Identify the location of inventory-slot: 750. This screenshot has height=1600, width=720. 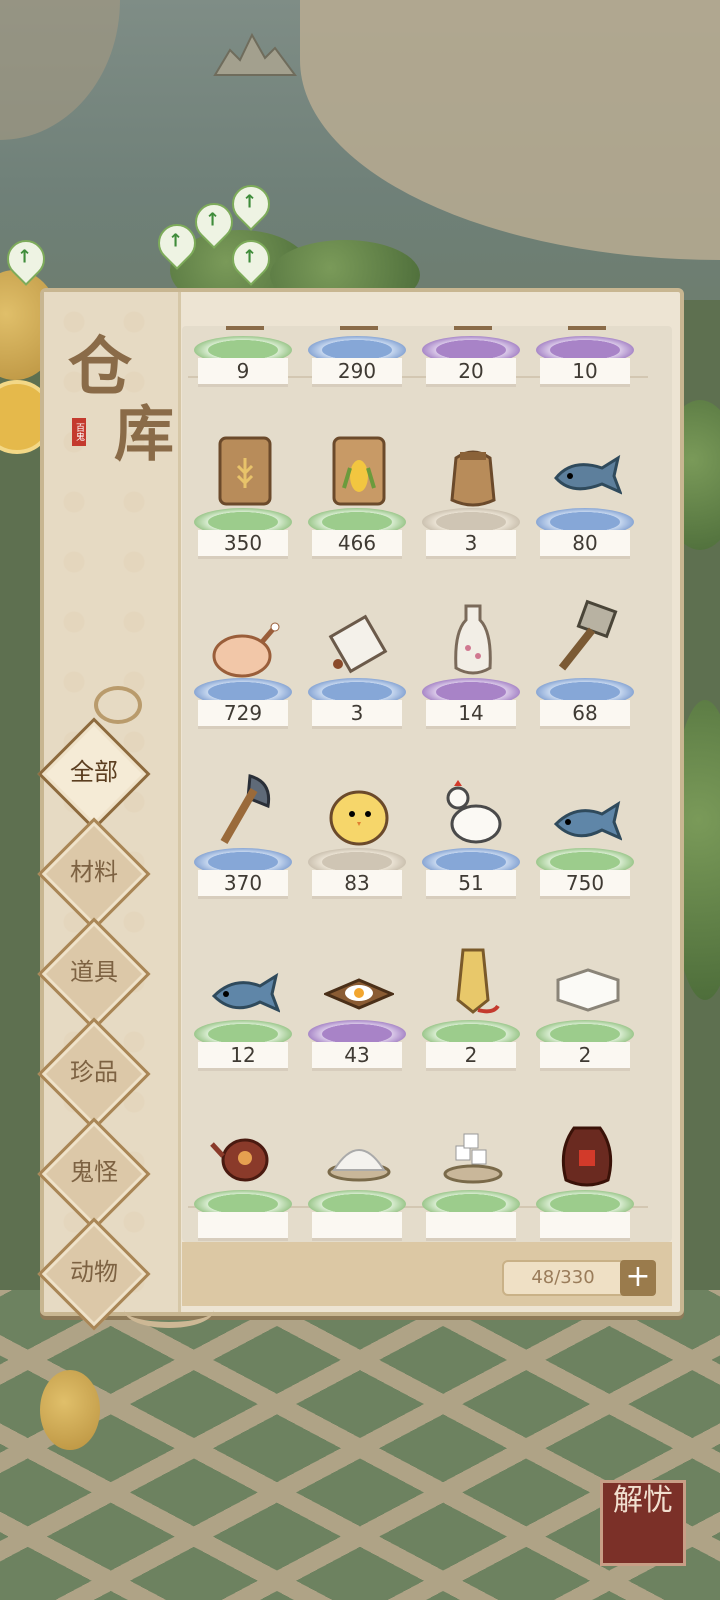
(589, 833).